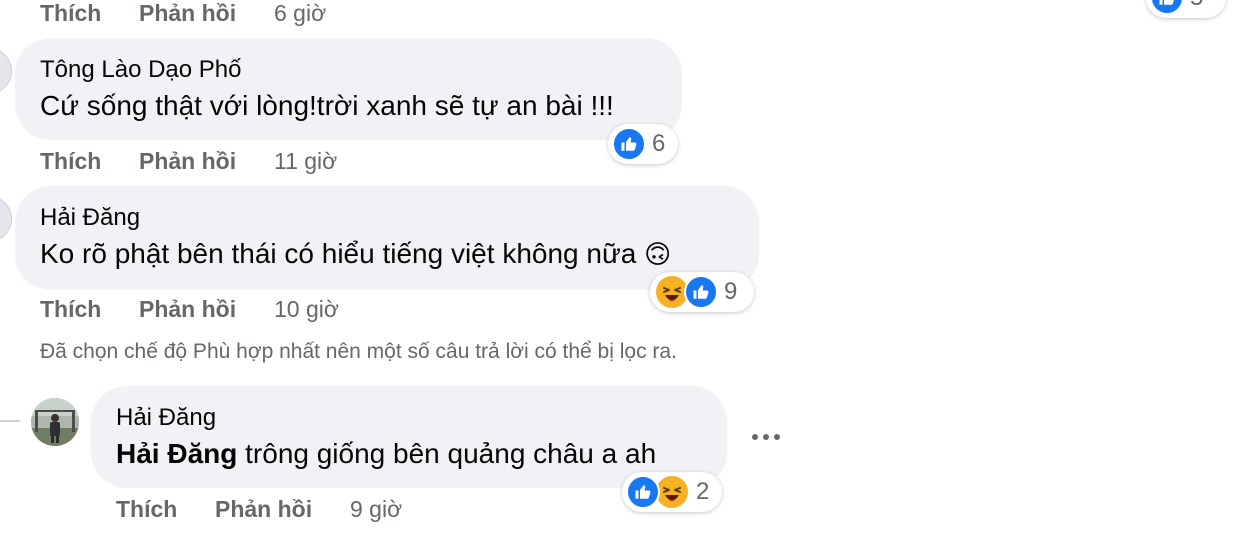 Image resolution: width=1256 pixels, height=542 pixels. I want to click on reaction-count: 6, so click(659, 143).